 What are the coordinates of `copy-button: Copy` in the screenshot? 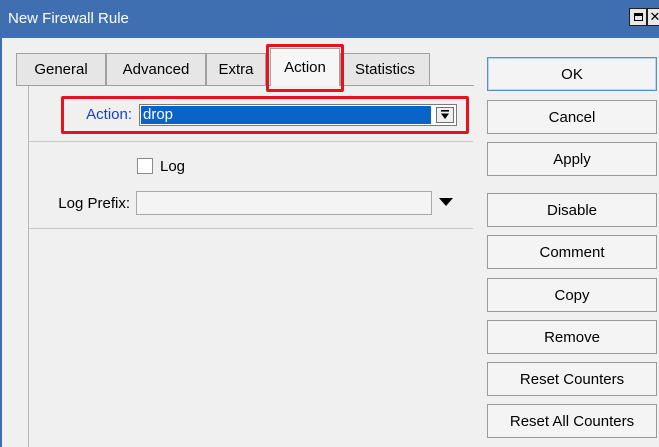 It's located at (572, 295).